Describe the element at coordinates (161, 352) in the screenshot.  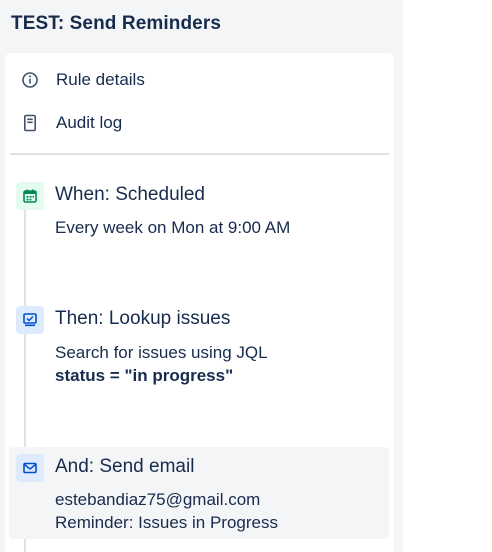
I see `step-detail: Search for issues using JQL` at that location.